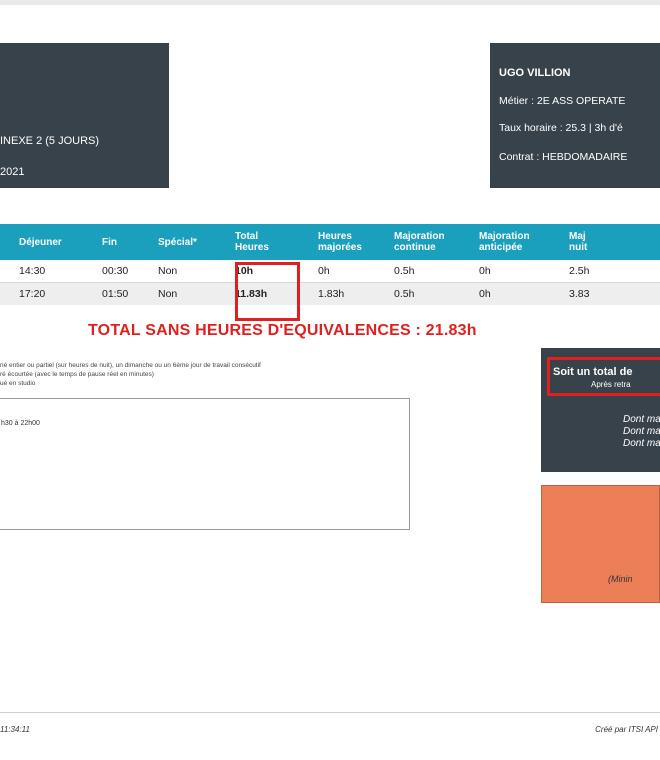 This screenshot has height=760, width=660. Describe the element at coordinates (205, 464) in the screenshot. I see `comment-box: h30 à 22h00` at that location.